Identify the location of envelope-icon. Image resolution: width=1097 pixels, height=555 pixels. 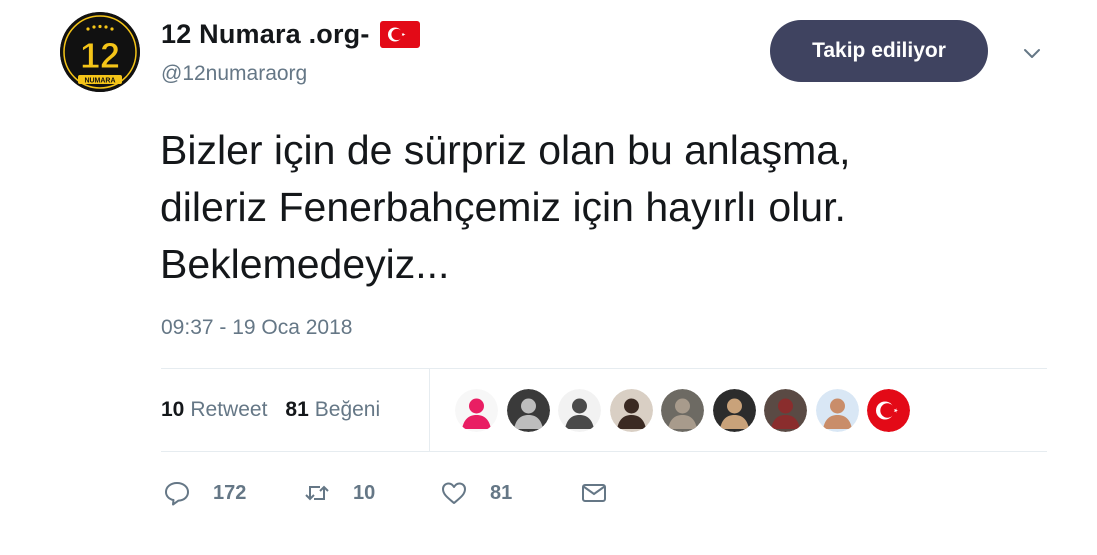
(594, 493).